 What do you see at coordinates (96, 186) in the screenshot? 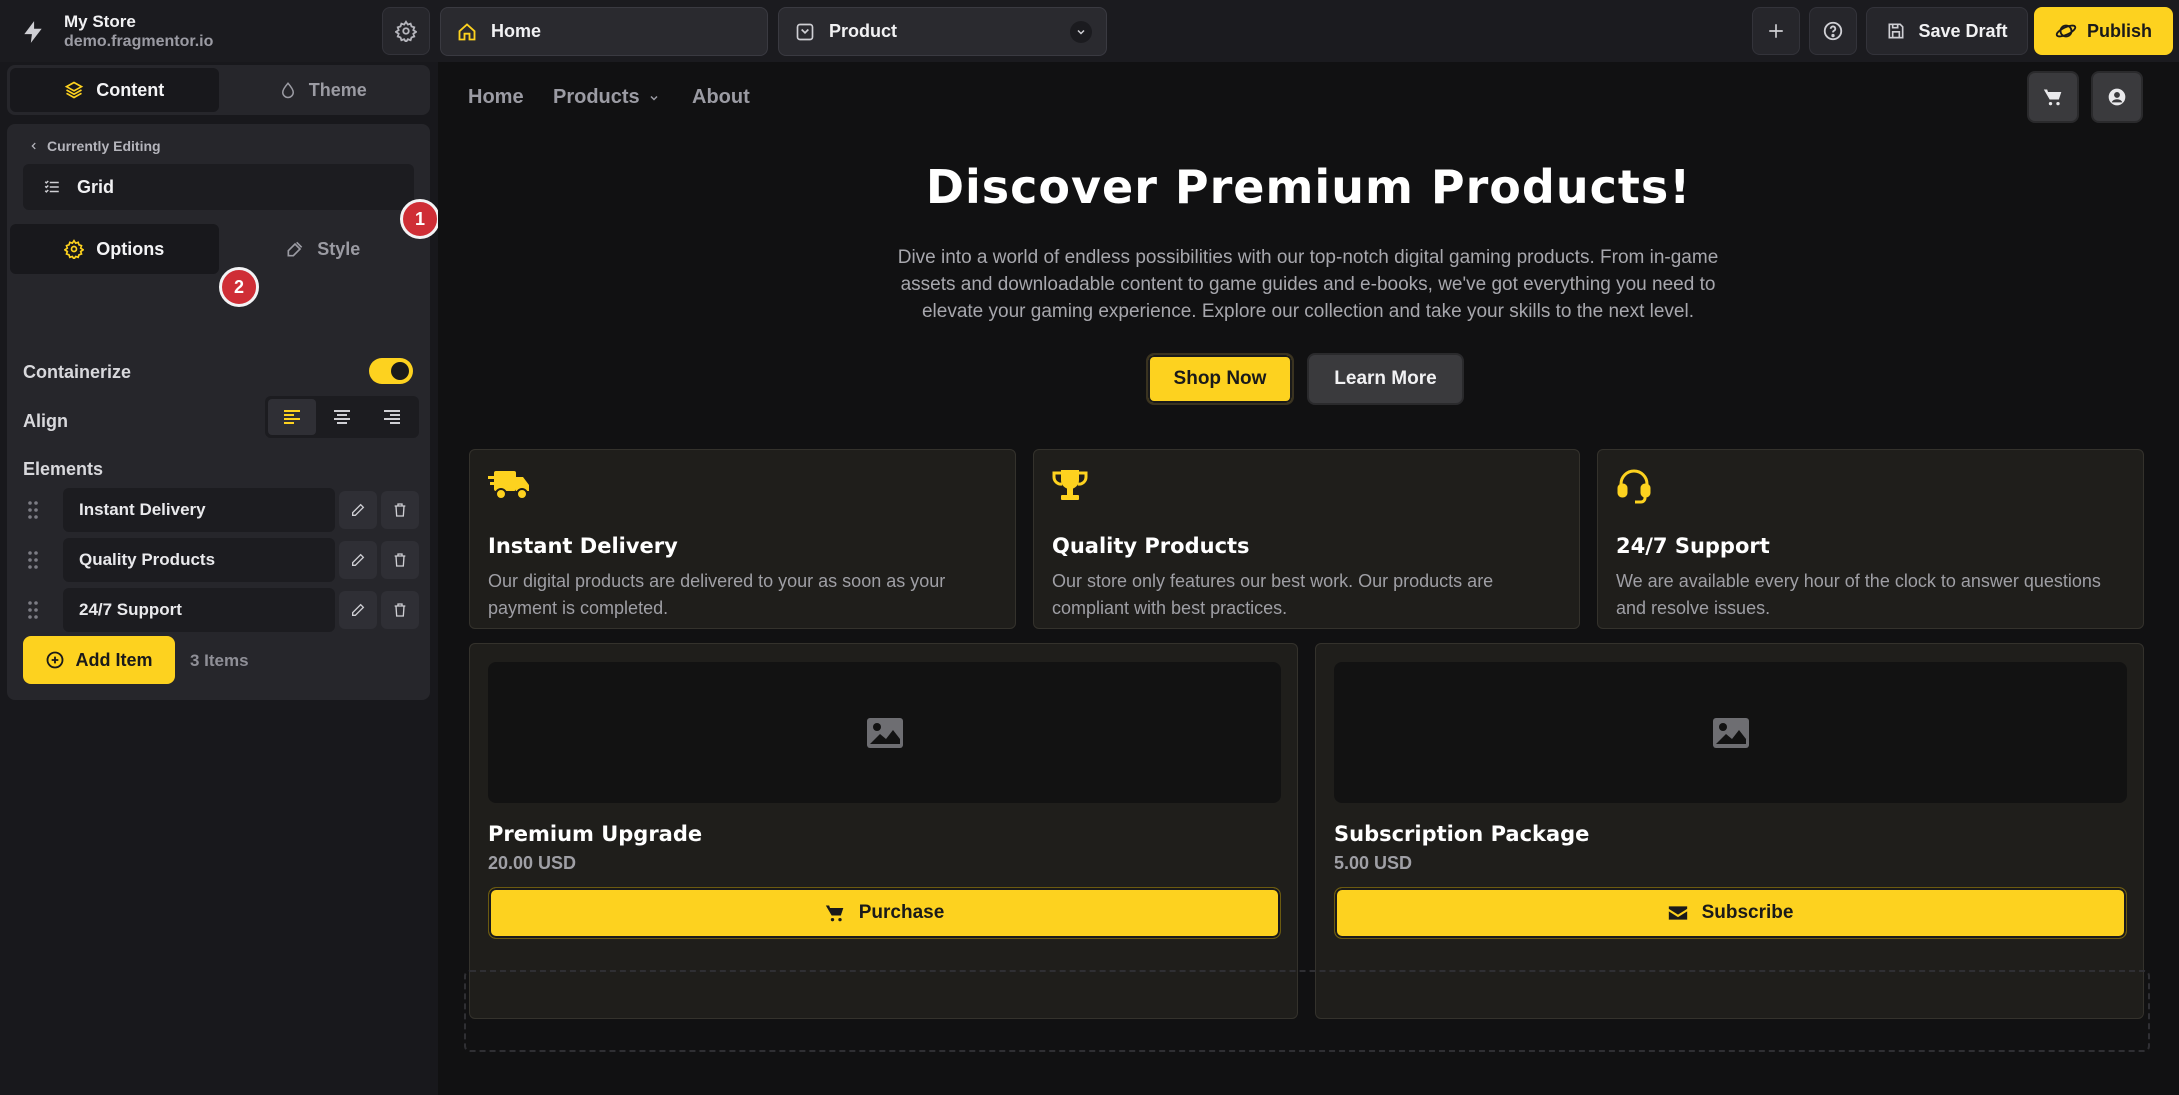
I see `editing-block-name: Grid` at bounding box center [96, 186].